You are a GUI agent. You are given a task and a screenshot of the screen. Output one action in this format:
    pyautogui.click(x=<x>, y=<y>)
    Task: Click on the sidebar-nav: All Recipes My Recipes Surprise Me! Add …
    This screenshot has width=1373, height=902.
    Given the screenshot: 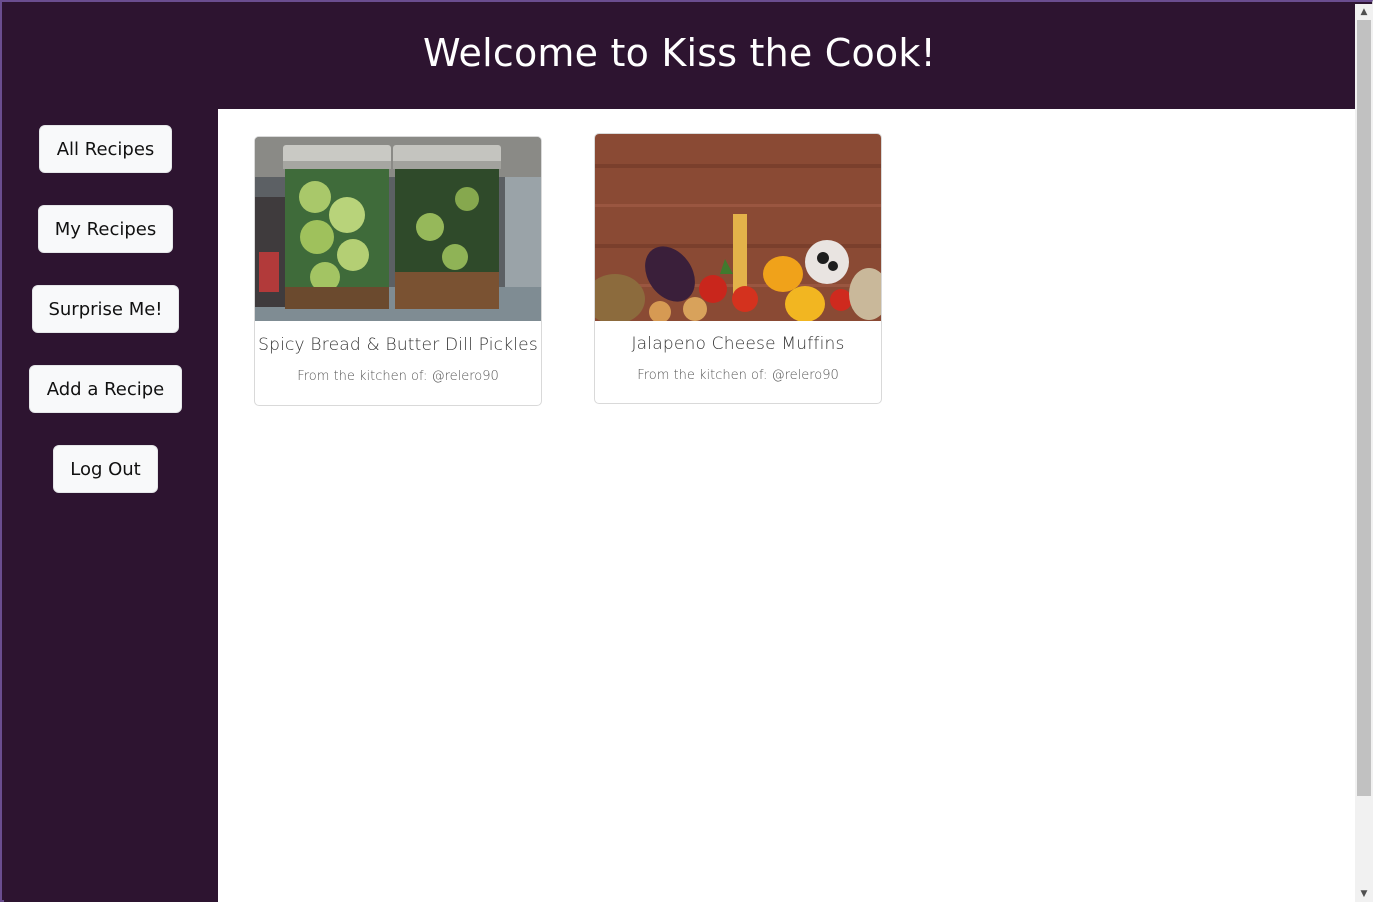 What is the action you would take?
    pyautogui.click(x=111, y=505)
    